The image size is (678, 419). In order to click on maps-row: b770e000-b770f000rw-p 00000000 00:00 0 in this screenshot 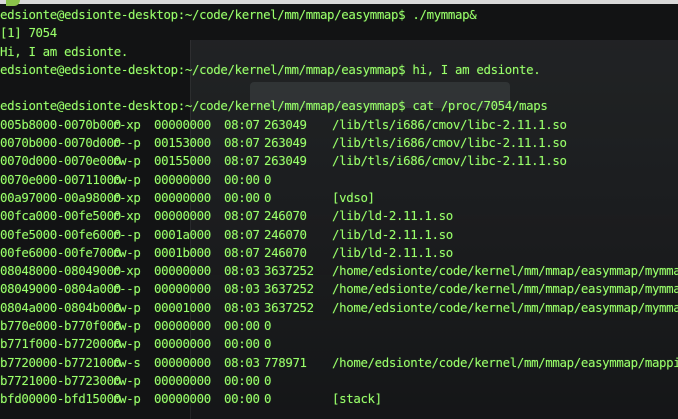, I will do `click(339, 326)`.